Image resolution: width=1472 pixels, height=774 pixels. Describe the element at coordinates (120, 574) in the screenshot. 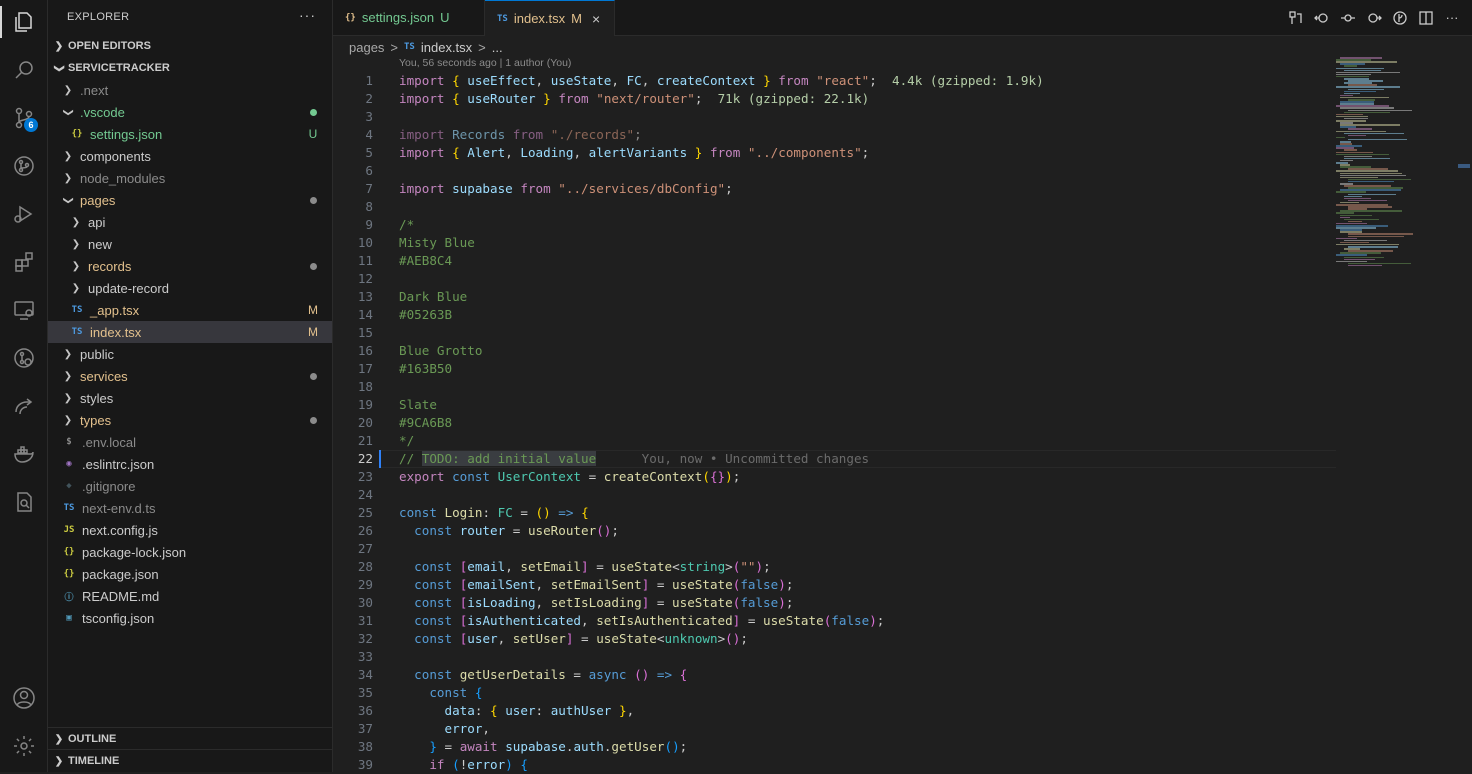

I see `tree-item-label: package.json` at that location.